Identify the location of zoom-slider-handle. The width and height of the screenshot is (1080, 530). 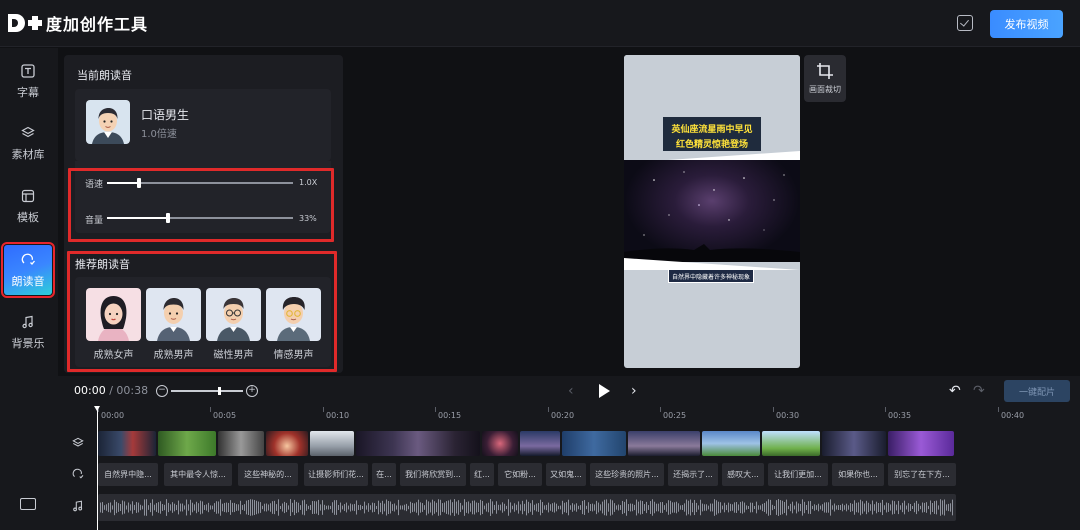
(219, 391).